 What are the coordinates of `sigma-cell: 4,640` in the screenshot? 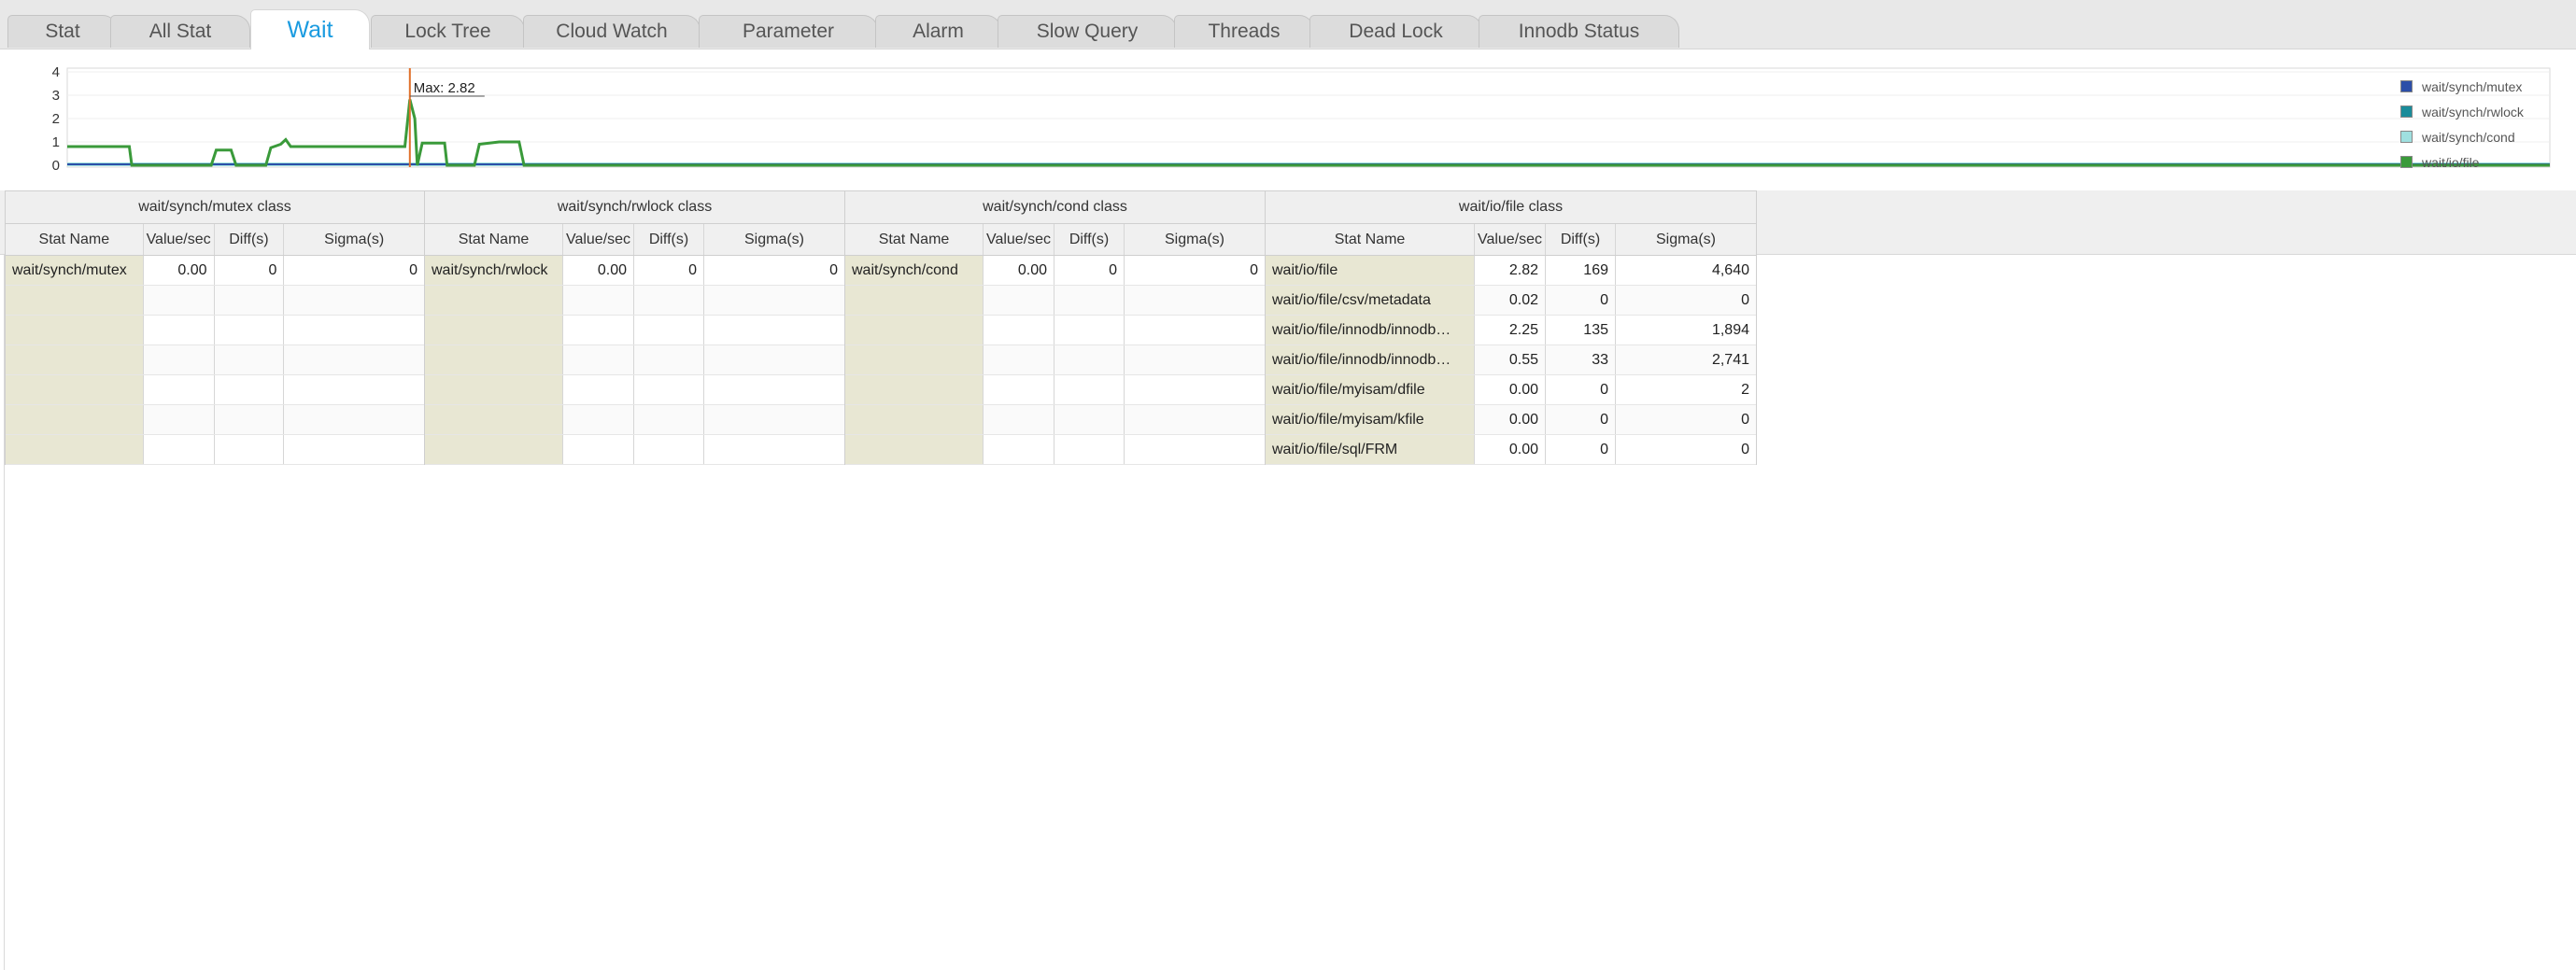 It's located at (1730, 269).